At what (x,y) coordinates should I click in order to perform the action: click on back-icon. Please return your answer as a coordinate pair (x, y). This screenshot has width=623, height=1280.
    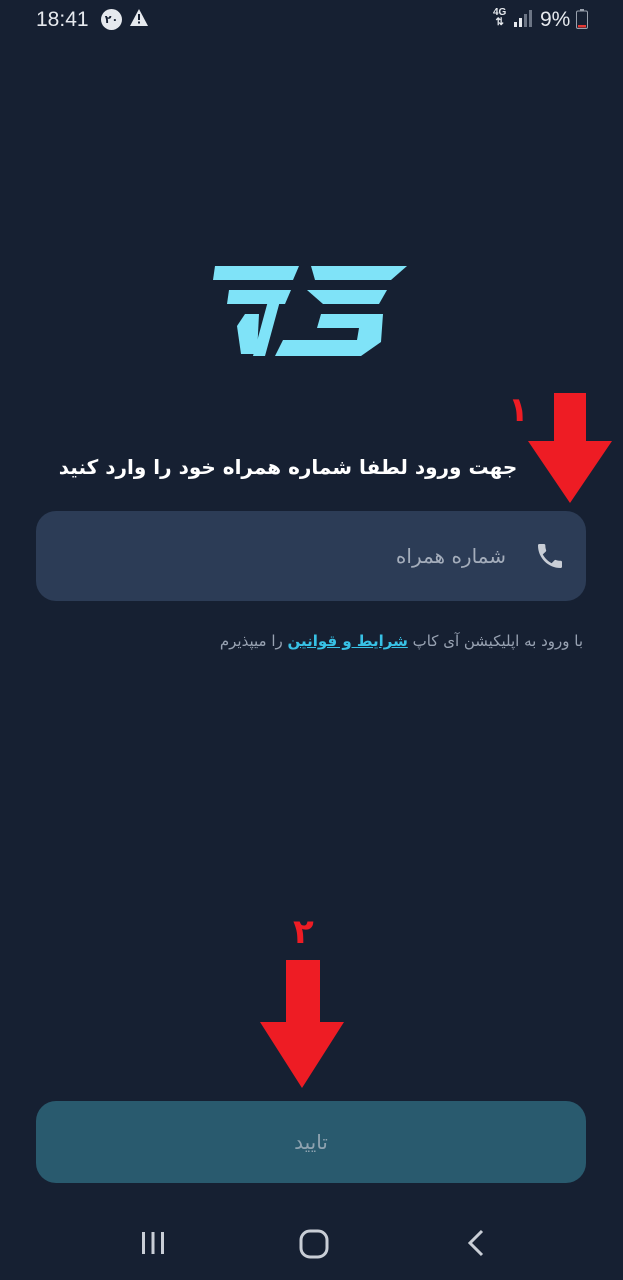
    Looking at the image, I should click on (476, 1243).